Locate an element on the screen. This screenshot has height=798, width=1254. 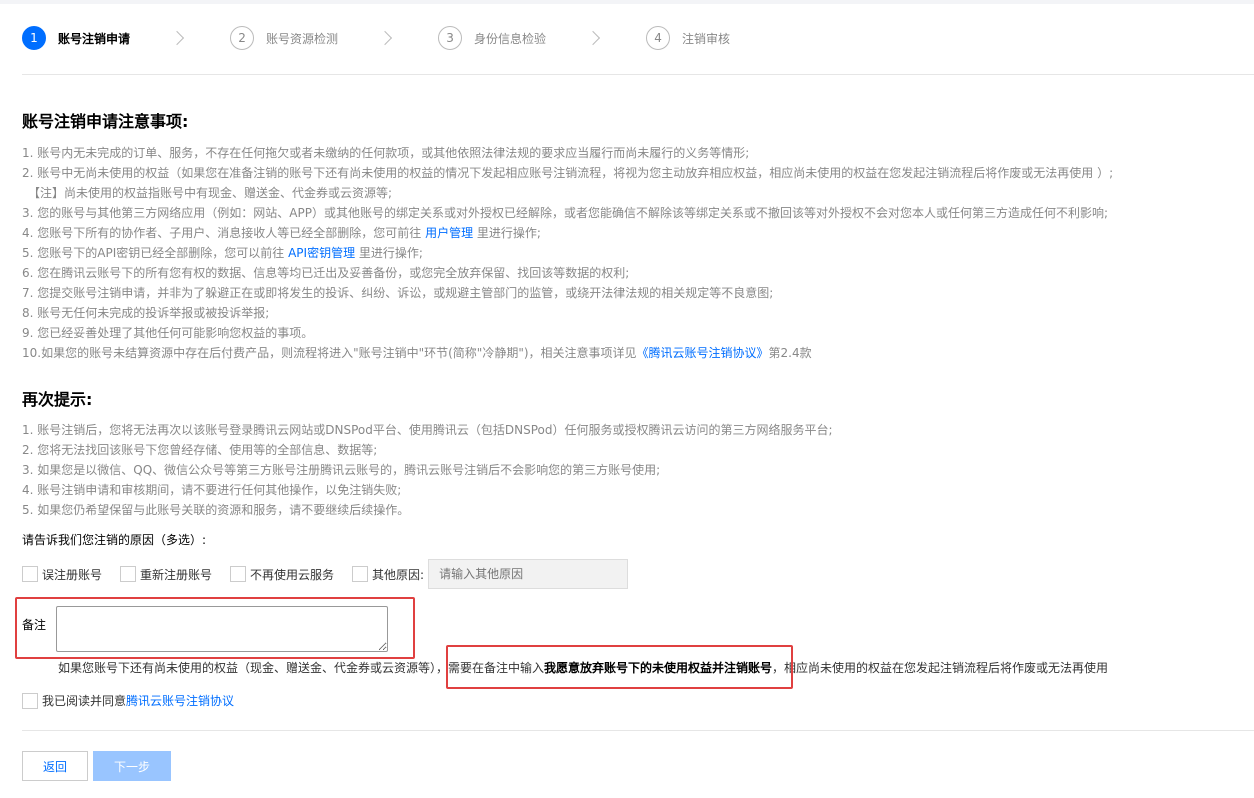
agreement-link: 腾讯云账号注销协议 is located at coordinates (180, 701).